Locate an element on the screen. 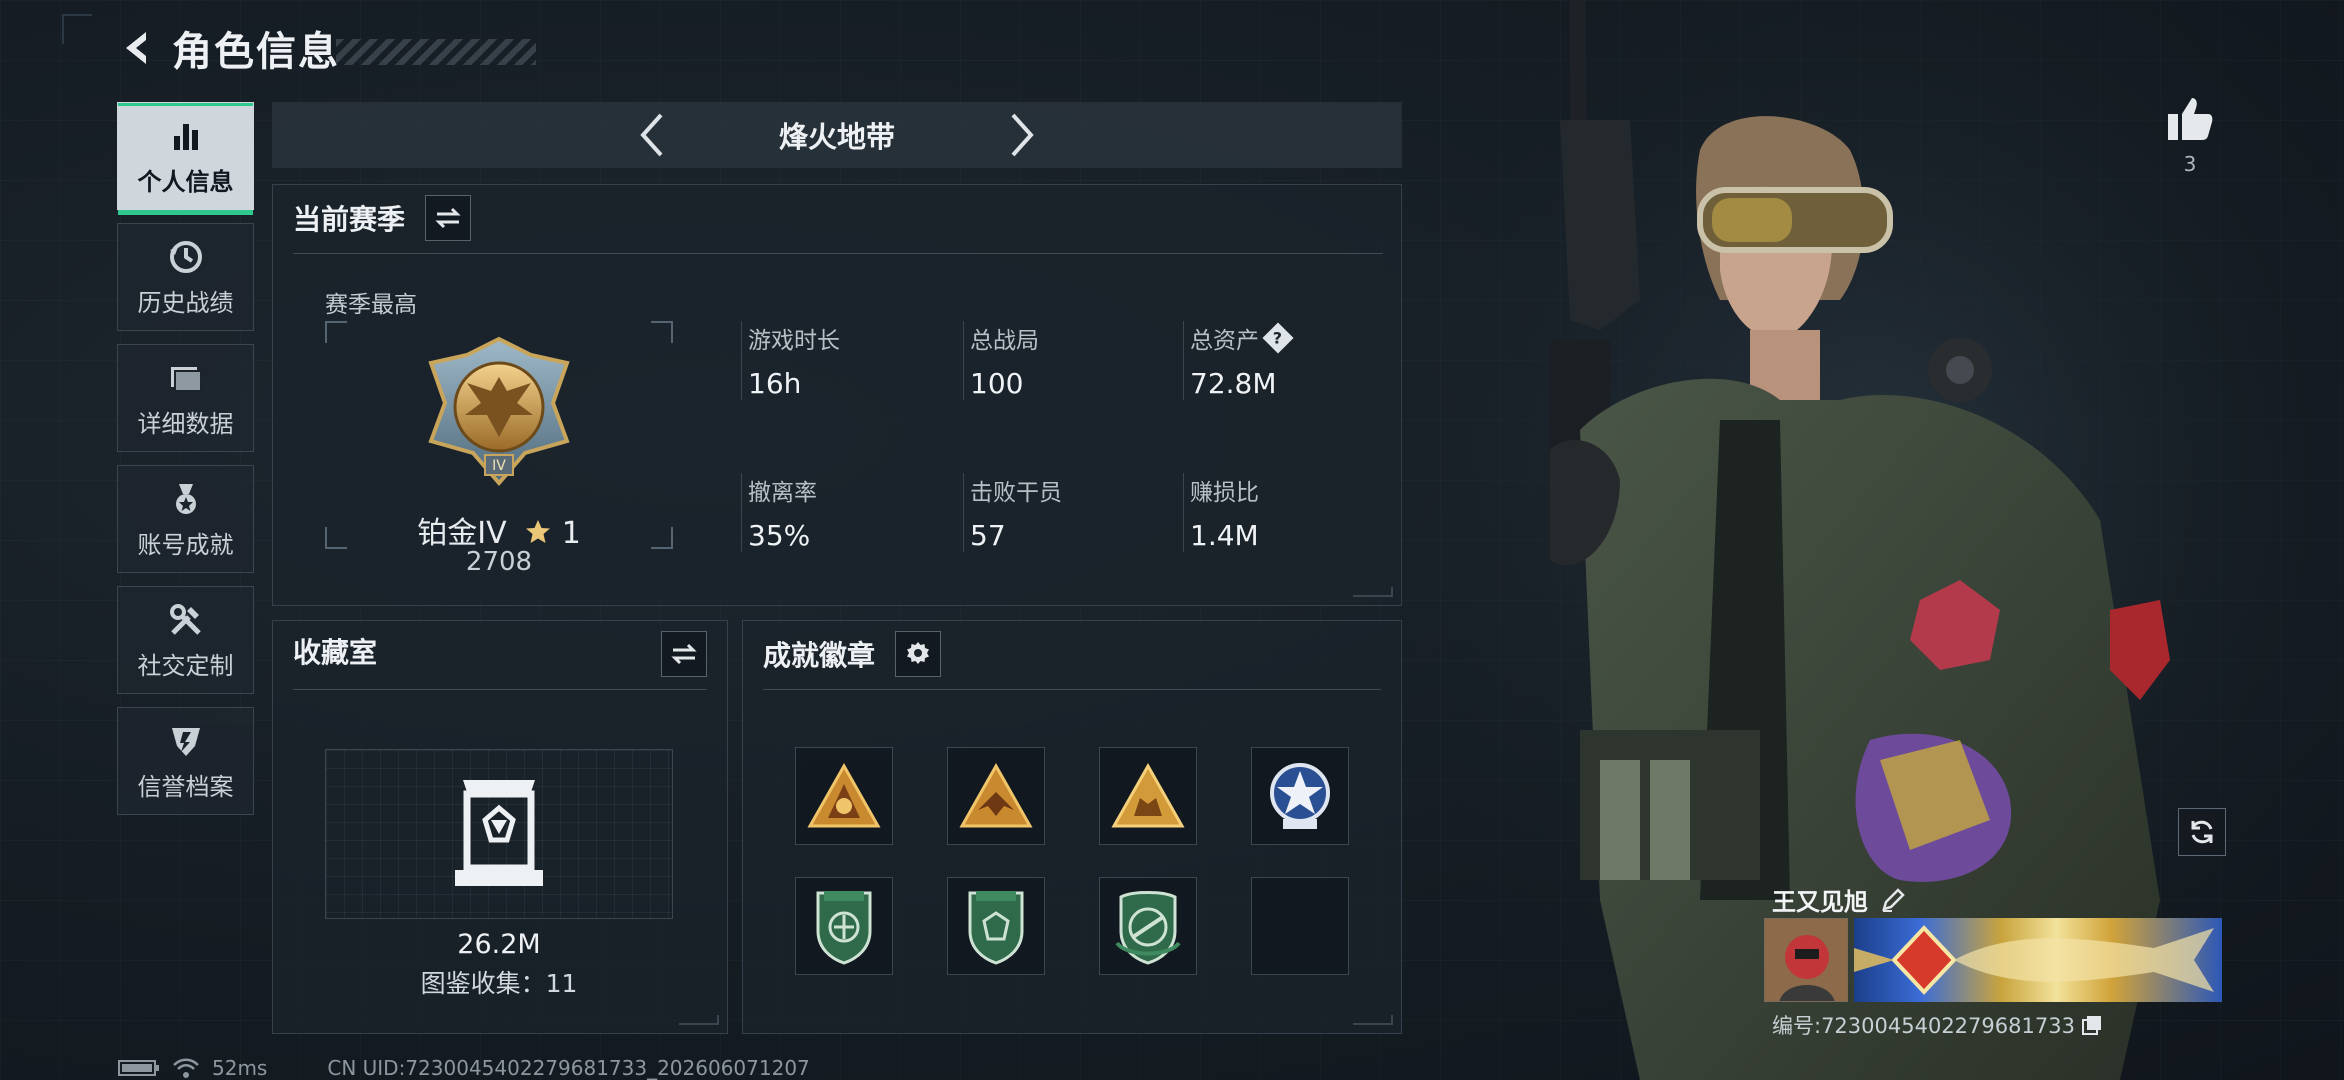 This screenshot has height=1080, width=2344. chevron-right-icon is located at coordinates (1022, 135).